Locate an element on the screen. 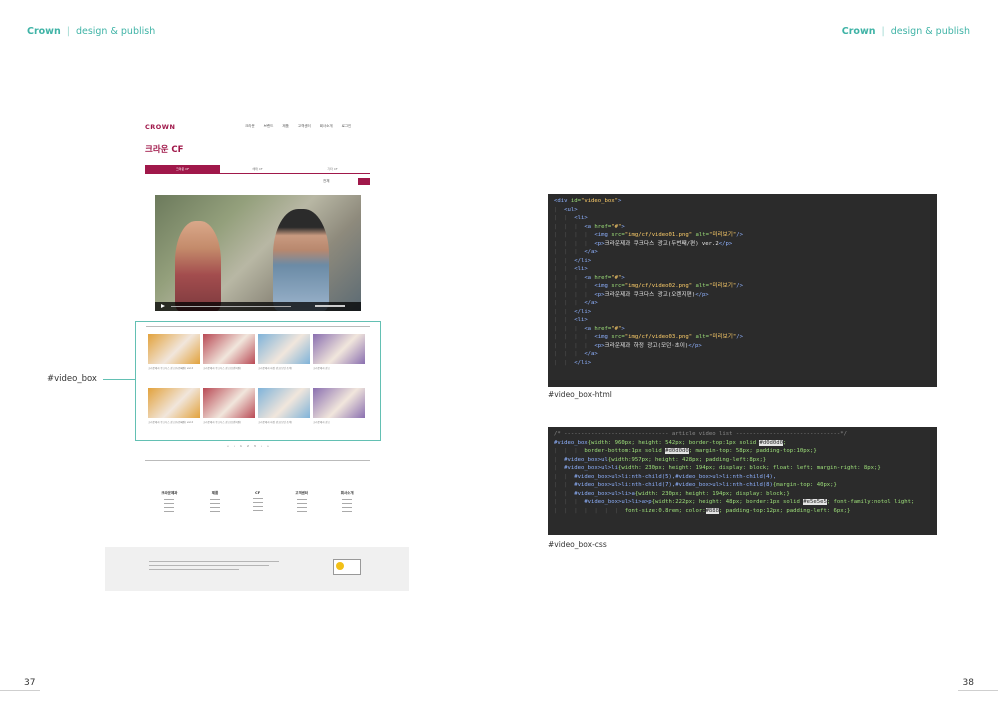 The width and height of the screenshot is (998, 709). footer-menu-column: 고객센터 is located at coordinates (301, 501).